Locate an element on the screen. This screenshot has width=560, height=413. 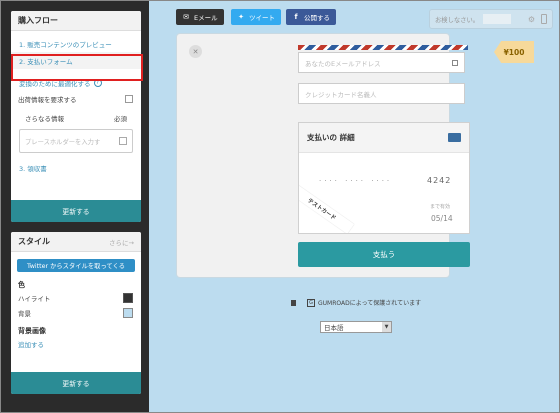
secured-notice: G GUMROADによって保護されています is located at coordinates (356, 302).